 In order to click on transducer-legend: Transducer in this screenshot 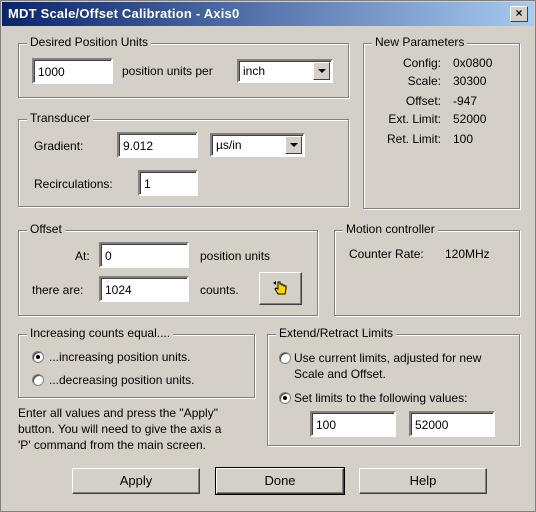, I will do `click(60, 118)`.